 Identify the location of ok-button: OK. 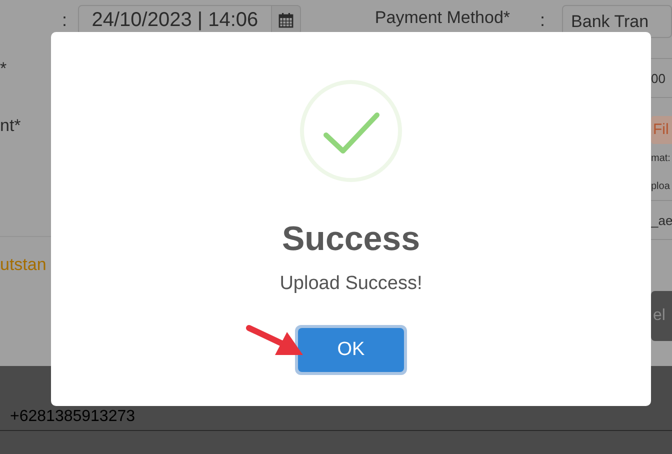
(351, 350).